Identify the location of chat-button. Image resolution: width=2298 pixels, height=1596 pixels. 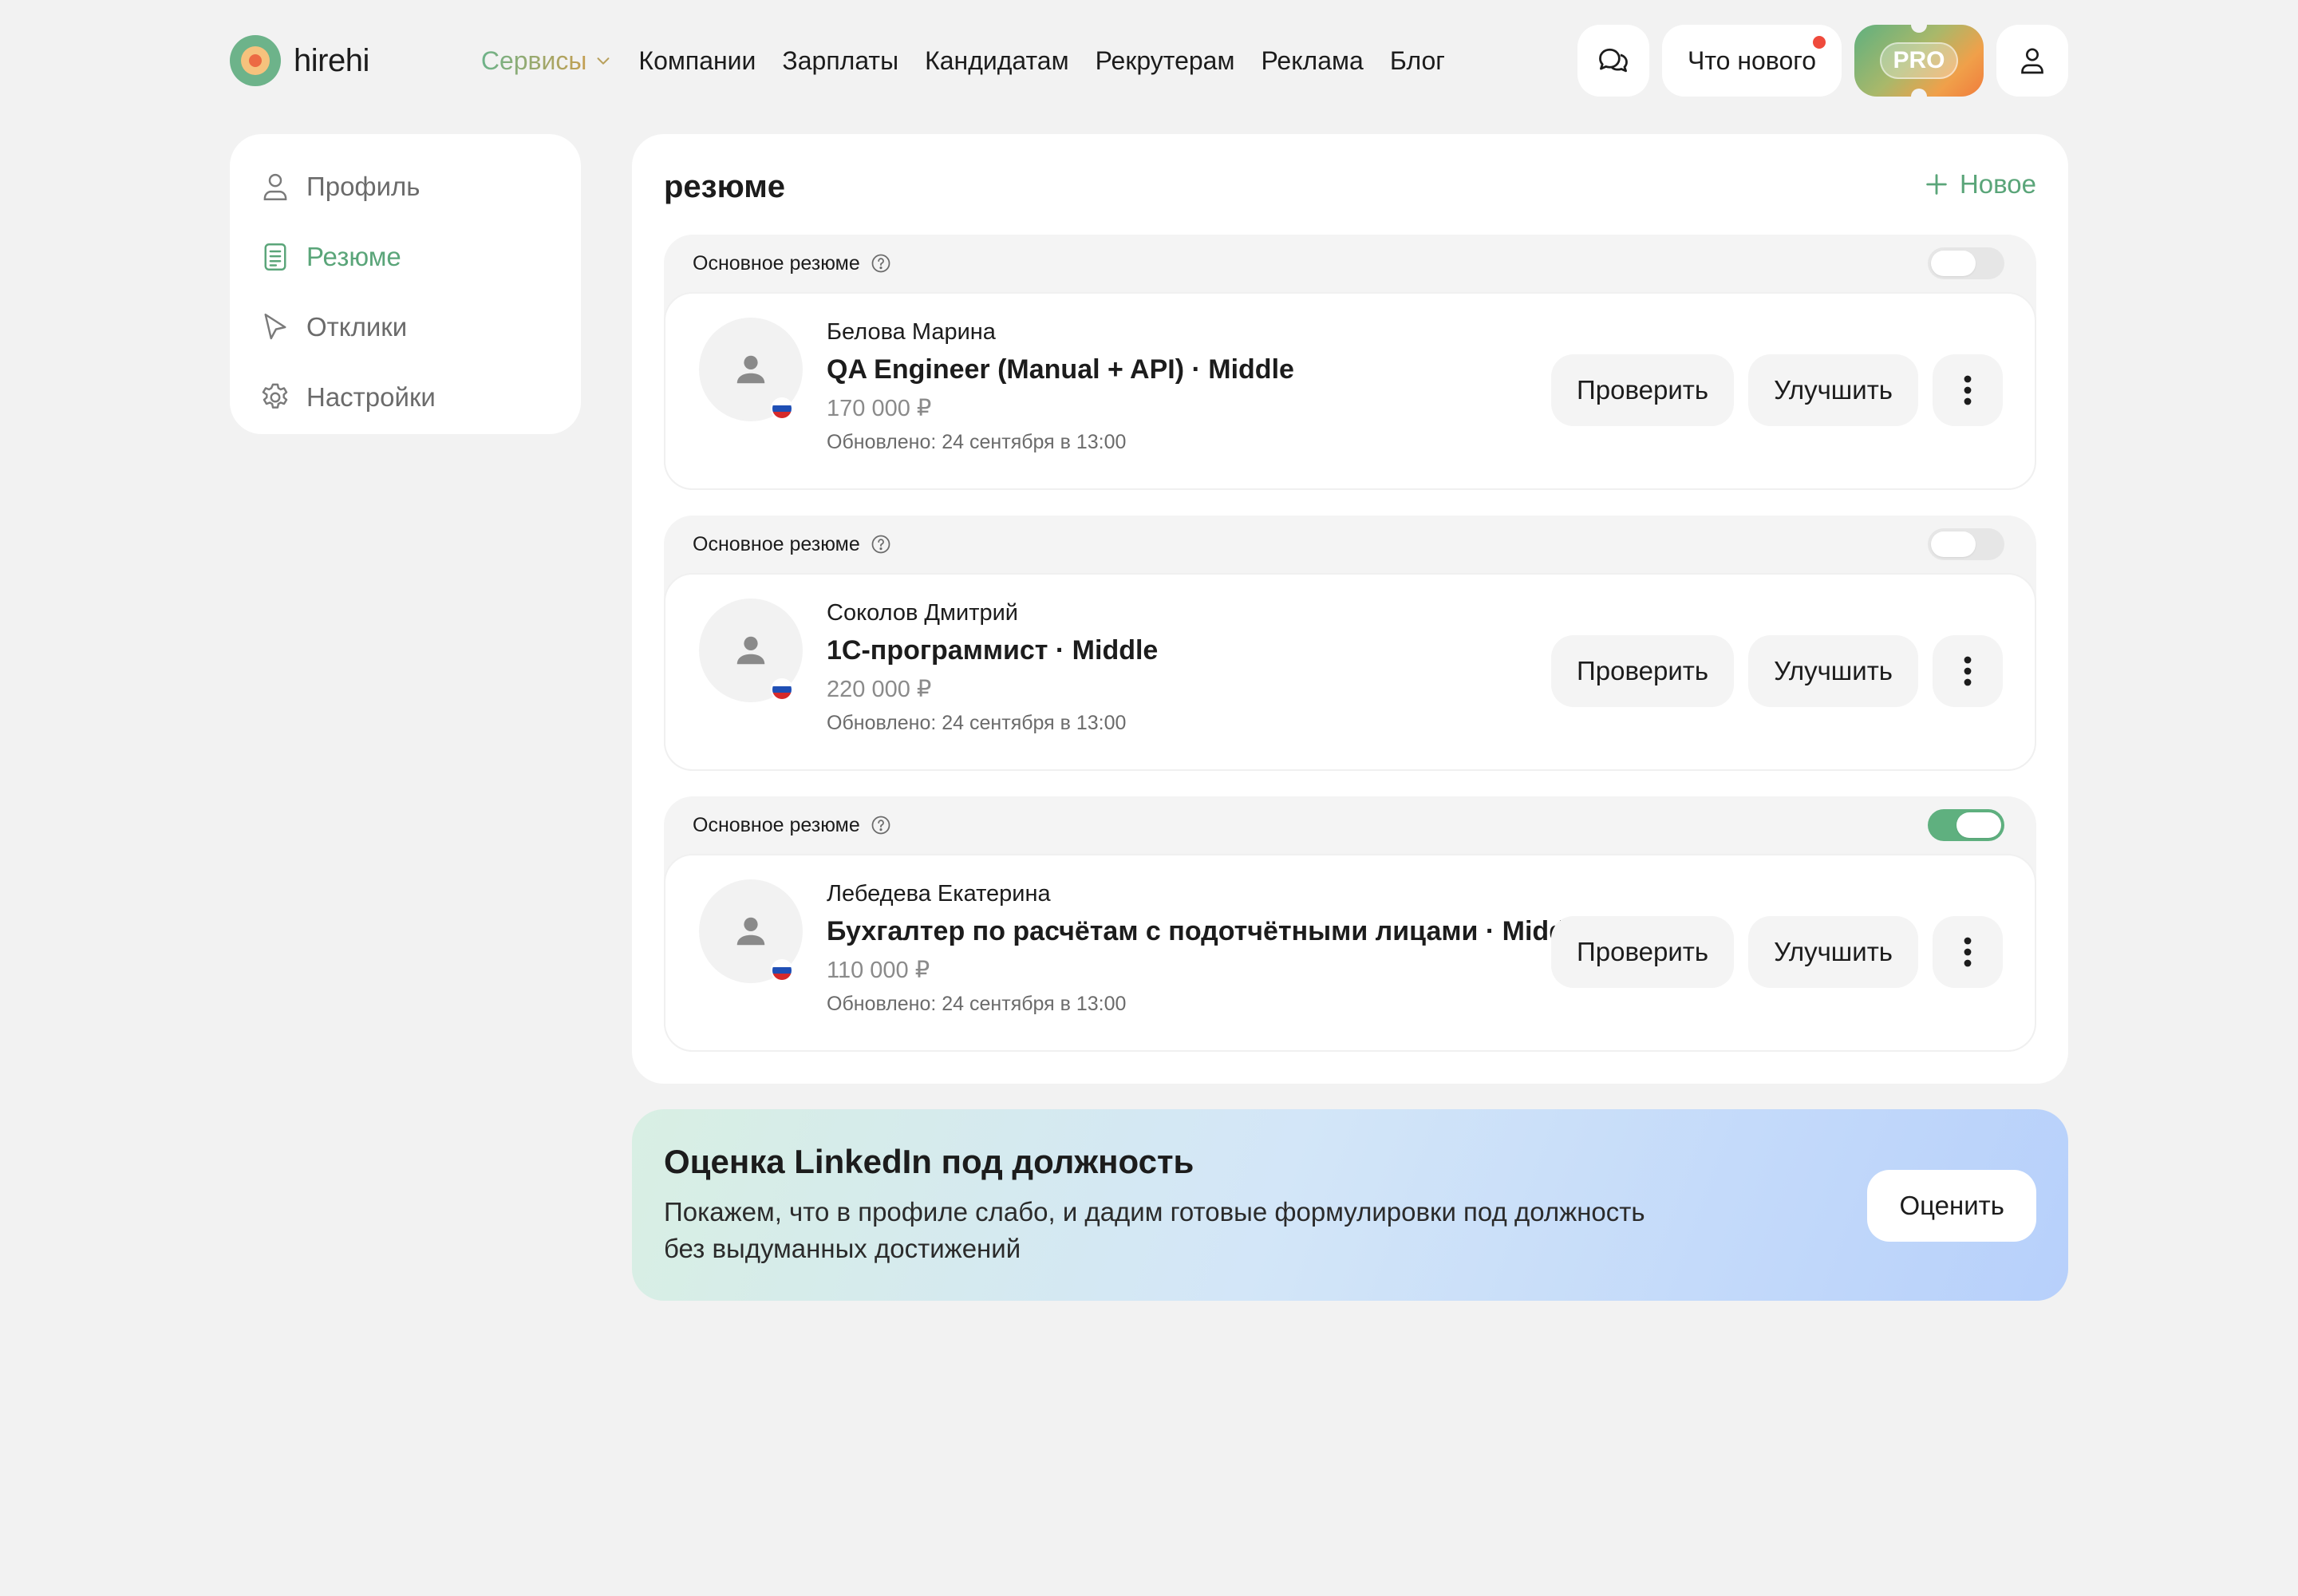
(1613, 61).